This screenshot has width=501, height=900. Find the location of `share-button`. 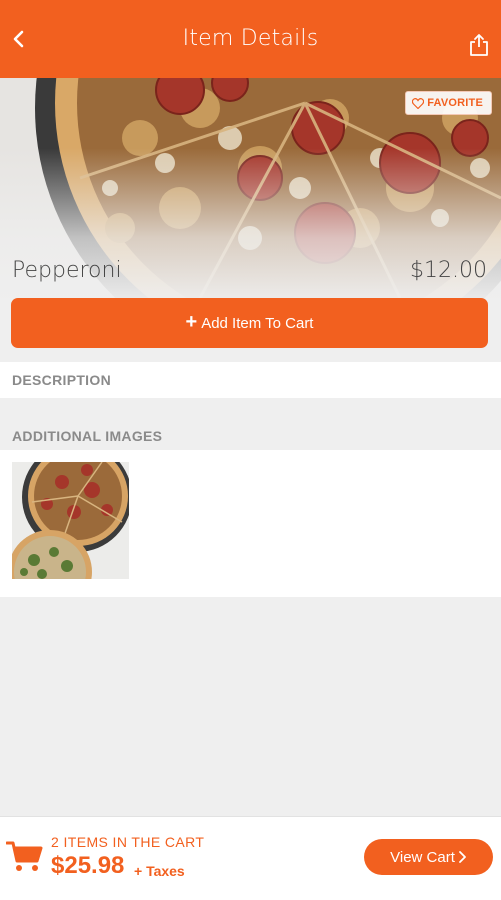

share-button is located at coordinates (479, 45).